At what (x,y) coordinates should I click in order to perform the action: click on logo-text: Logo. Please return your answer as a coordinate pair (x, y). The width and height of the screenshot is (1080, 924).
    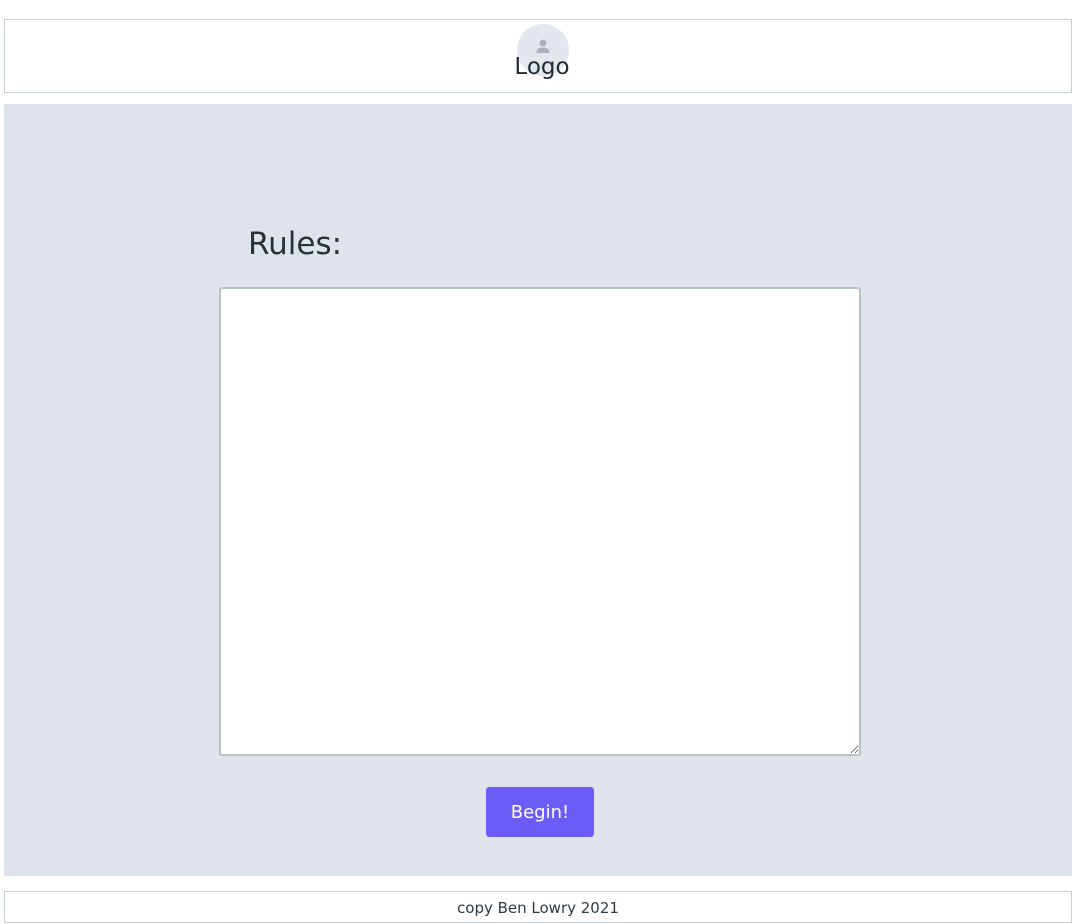
    Looking at the image, I should click on (542, 67).